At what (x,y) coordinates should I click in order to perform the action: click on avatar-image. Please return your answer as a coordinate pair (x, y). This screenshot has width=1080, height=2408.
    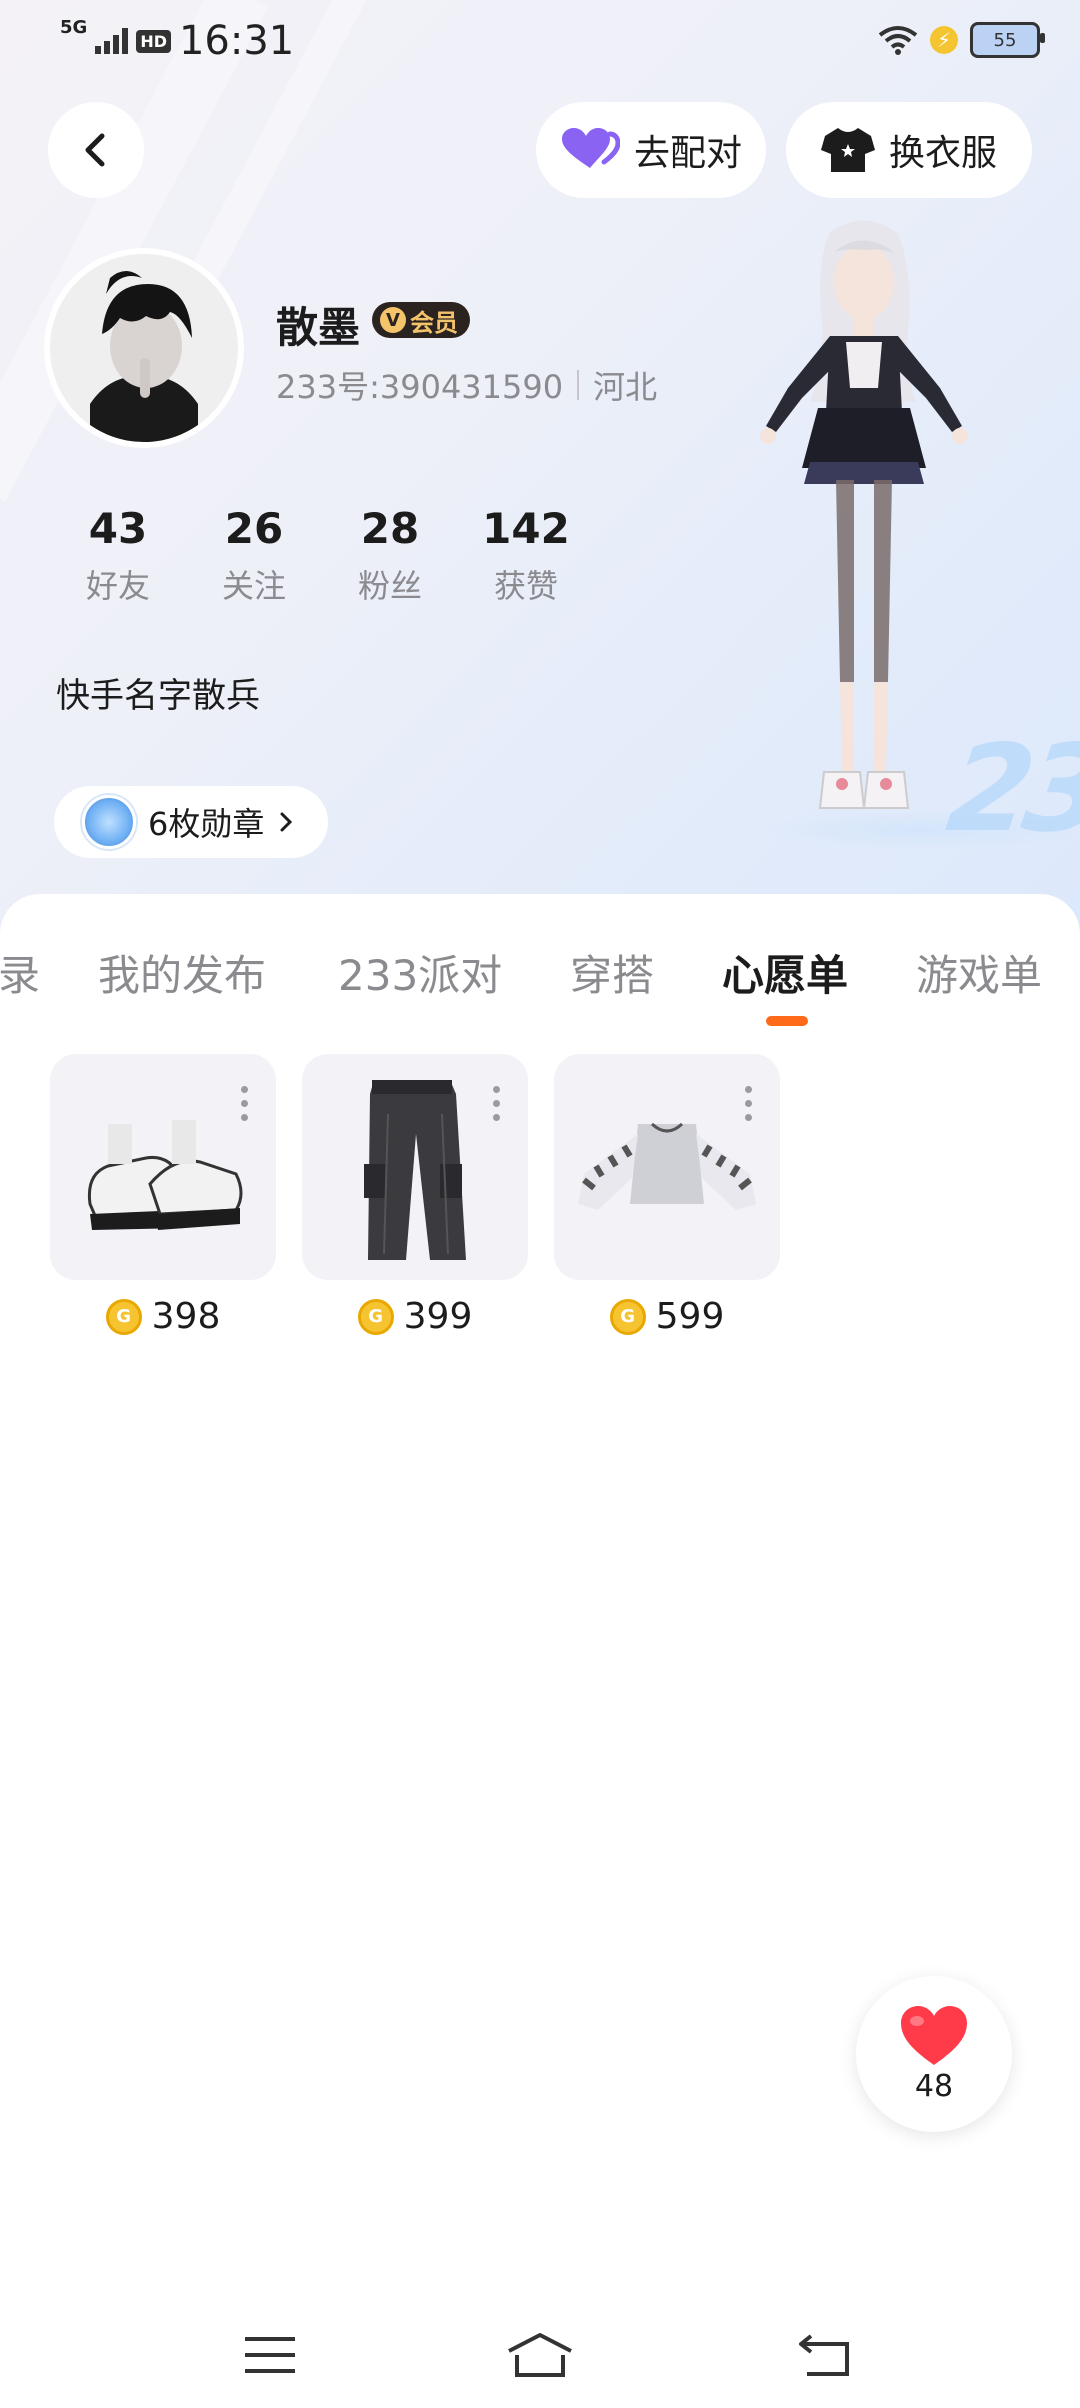
    Looking at the image, I should click on (144, 348).